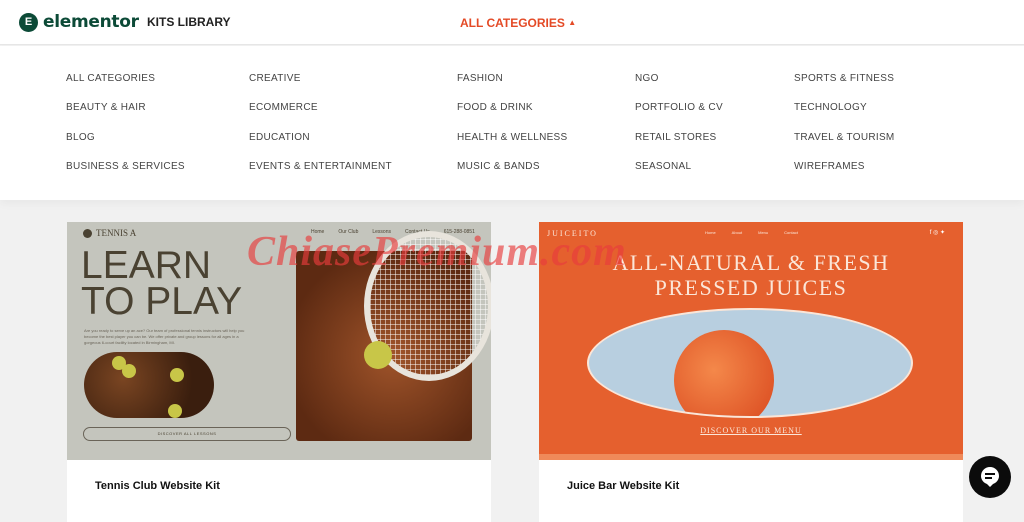  What do you see at coordinates (381, 232) in the screenshot?
I see `nav-item: Lessons` at bounding box center [381, 232].